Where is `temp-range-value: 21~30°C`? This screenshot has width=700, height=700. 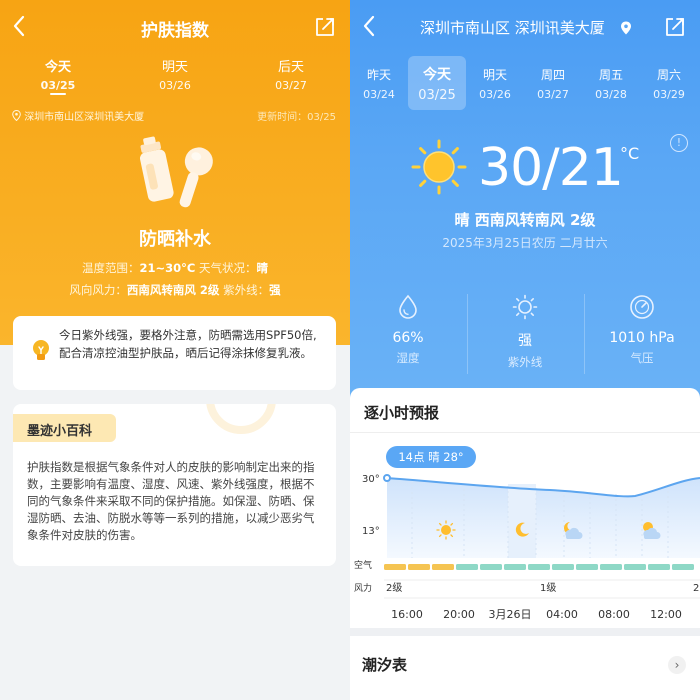 temp-range-value: 21~30°C is located at coordinates (167, 268).